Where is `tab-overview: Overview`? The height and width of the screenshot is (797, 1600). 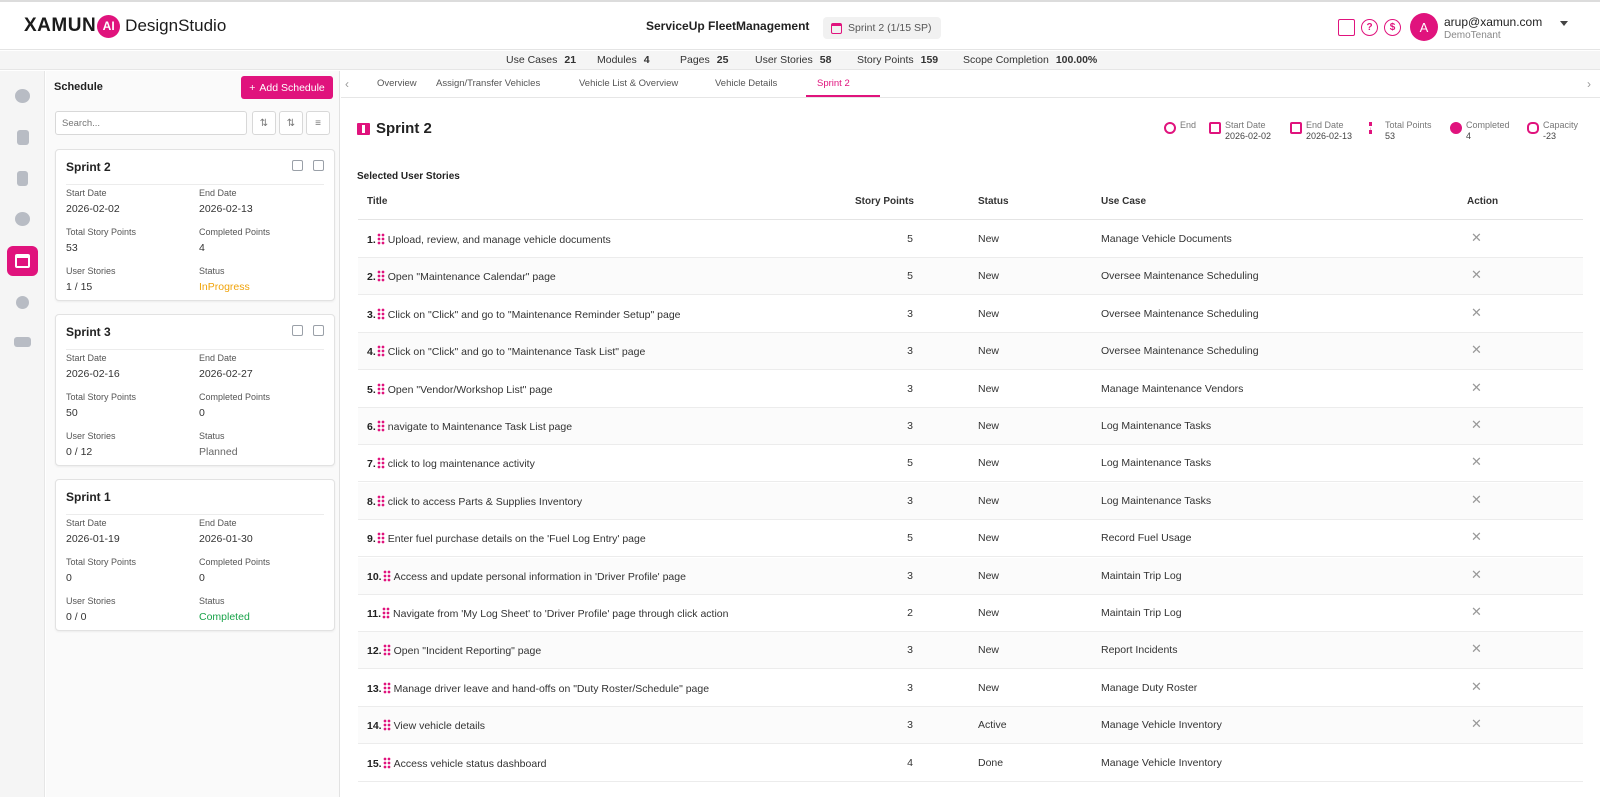 tab-overview: Overview is located at coordinates (397, 83).